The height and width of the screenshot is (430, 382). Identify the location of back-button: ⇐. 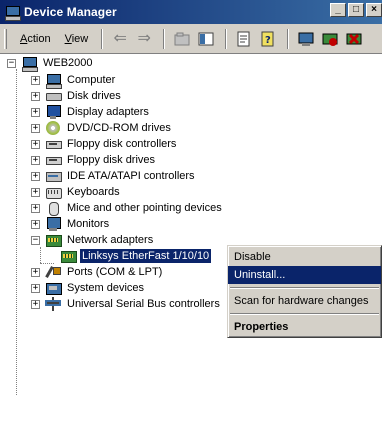
(120, 39).